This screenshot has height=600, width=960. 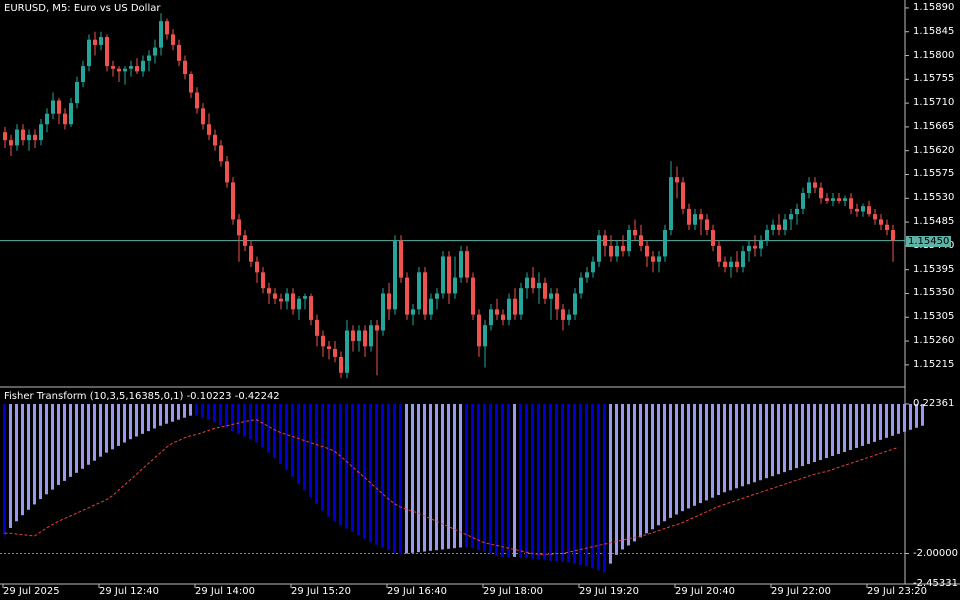 I want to click on price-tick-label: 1.15665, so click(x=934, y=126).